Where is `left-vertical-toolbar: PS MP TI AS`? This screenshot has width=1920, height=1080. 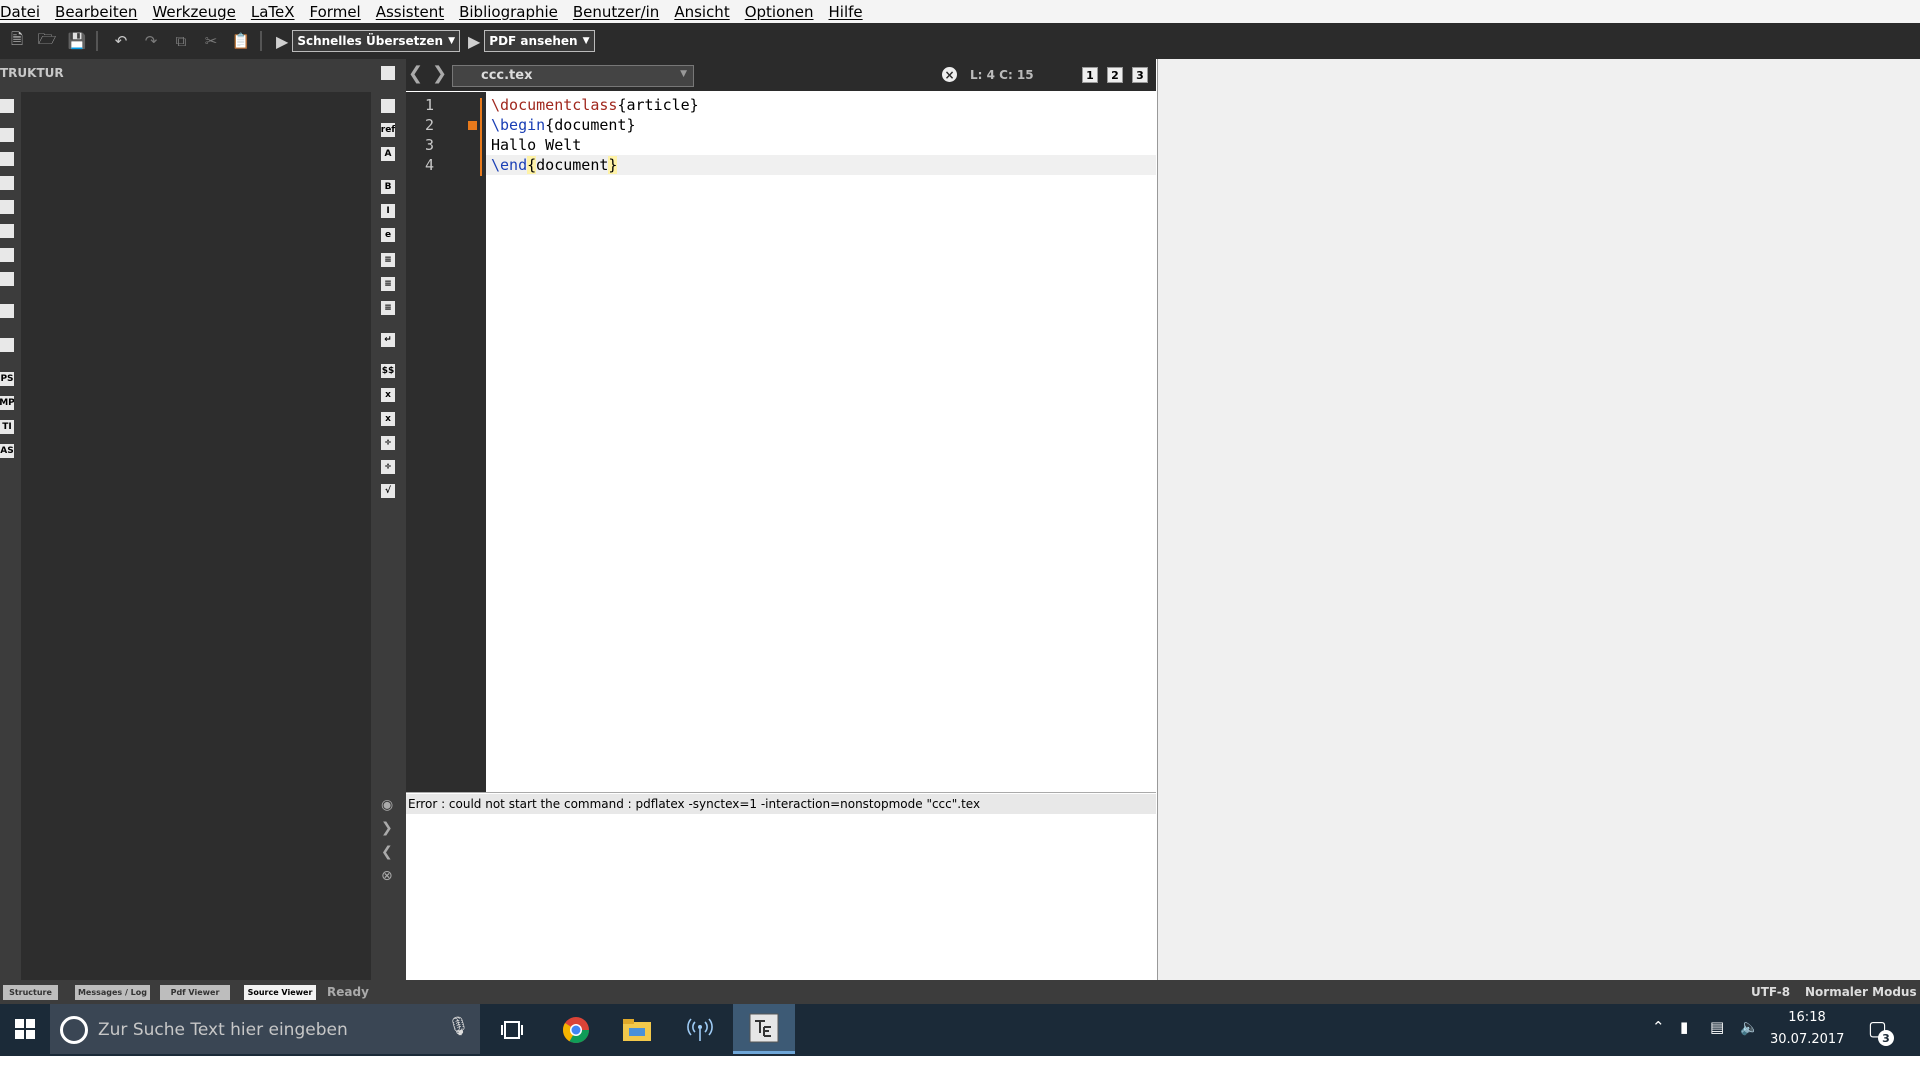
left-vertical-toolbar: PS MP TI AS is located at coordinates (8, 536).